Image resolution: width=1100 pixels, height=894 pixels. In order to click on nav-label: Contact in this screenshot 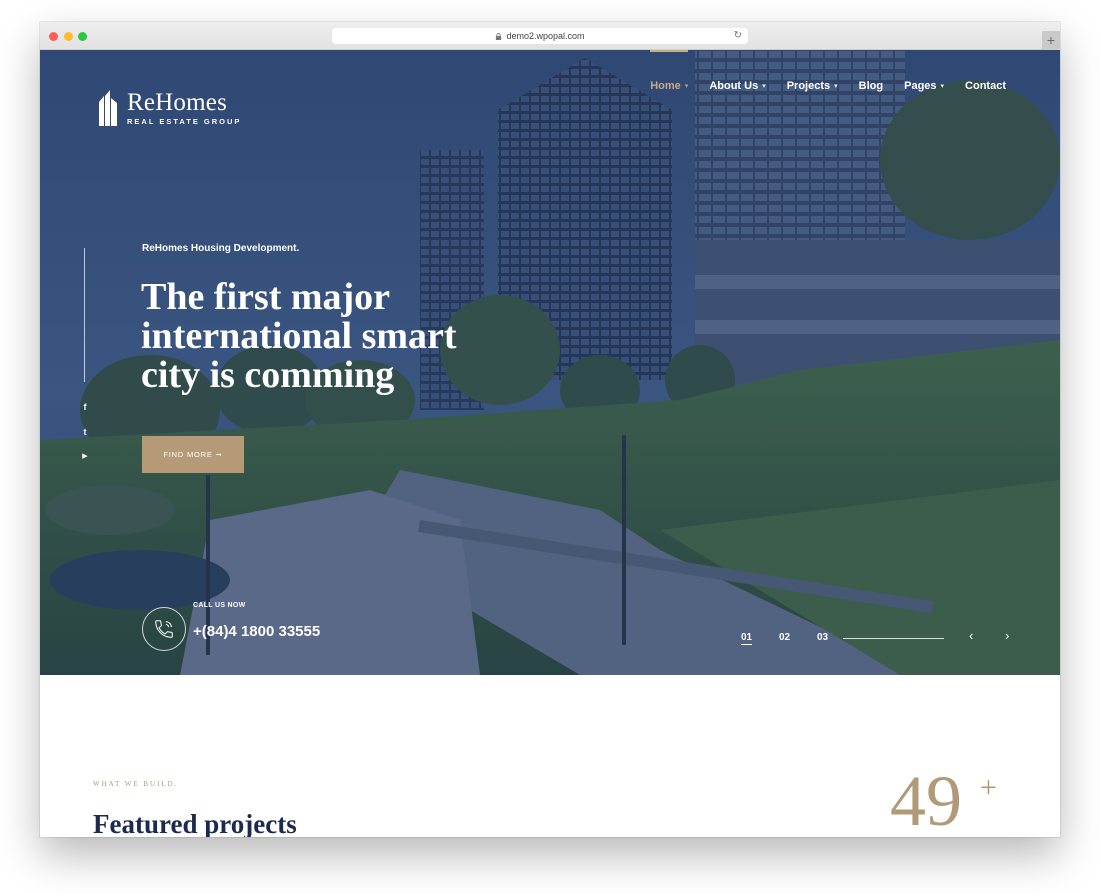, I will do `click(985, 86)`.